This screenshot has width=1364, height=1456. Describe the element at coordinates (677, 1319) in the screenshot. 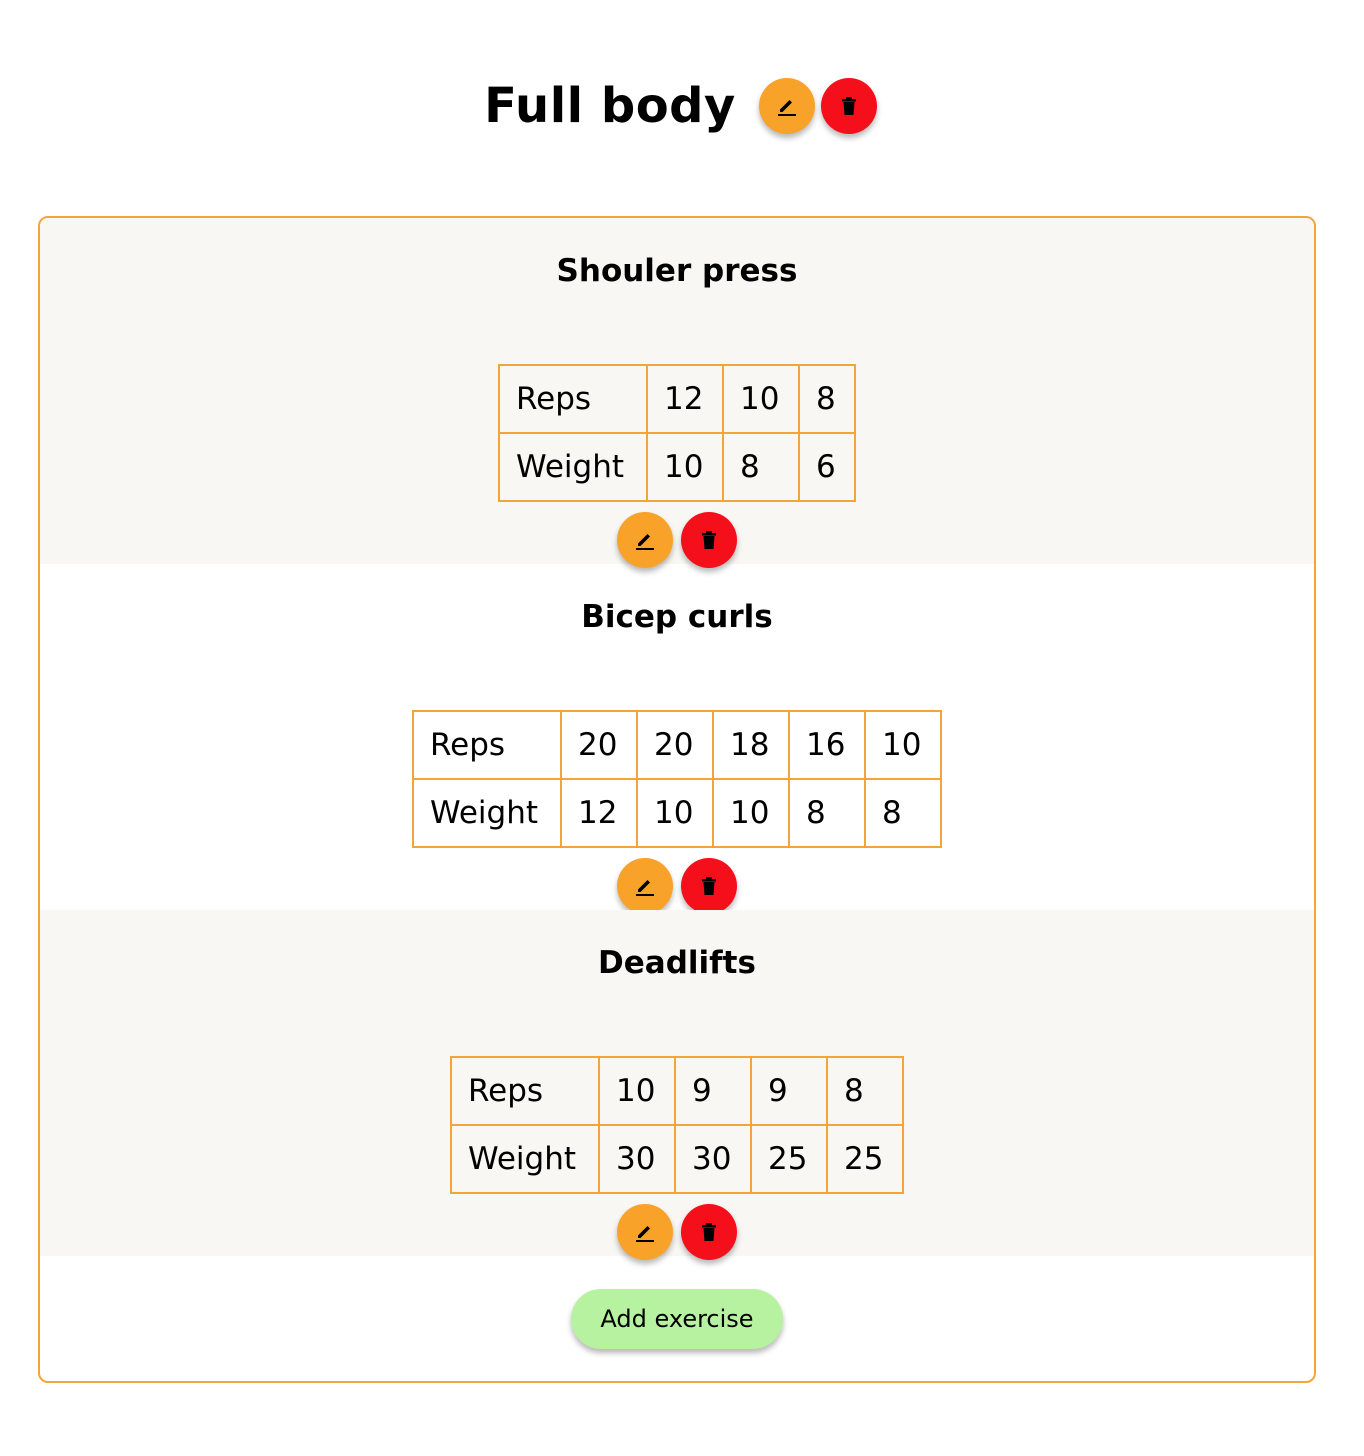

I see `add-exercise-button: Add exercise` at that location.